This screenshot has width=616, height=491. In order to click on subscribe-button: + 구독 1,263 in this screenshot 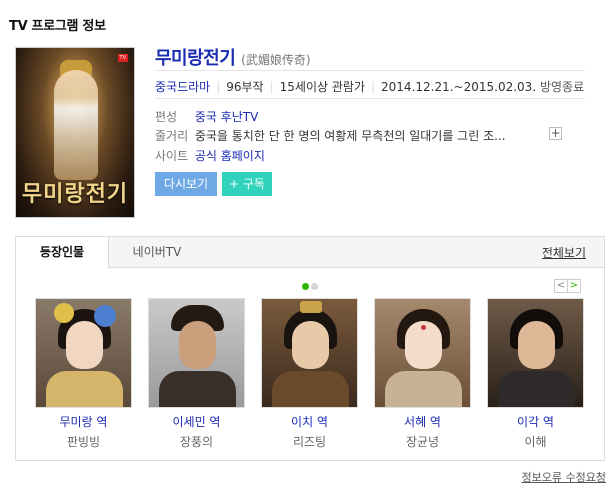, I will do `click(247, 193)`.